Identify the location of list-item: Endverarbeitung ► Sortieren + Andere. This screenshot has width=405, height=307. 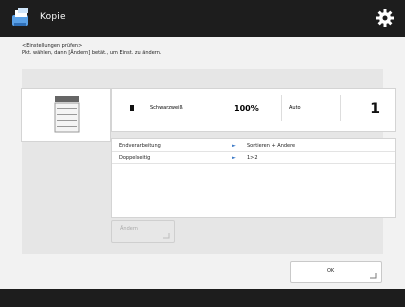
(253, 146).